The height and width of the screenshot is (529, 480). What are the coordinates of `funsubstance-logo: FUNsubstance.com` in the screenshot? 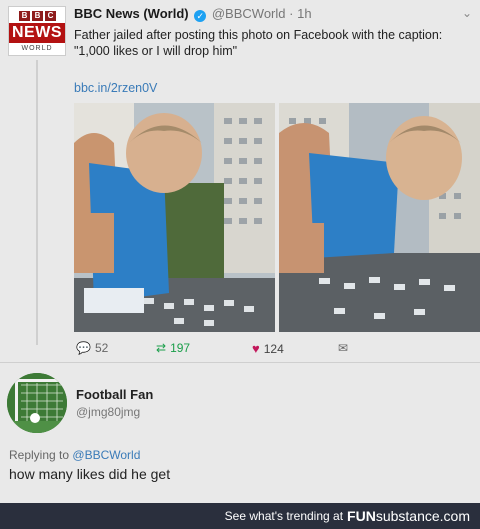 It's located at (408, 516).